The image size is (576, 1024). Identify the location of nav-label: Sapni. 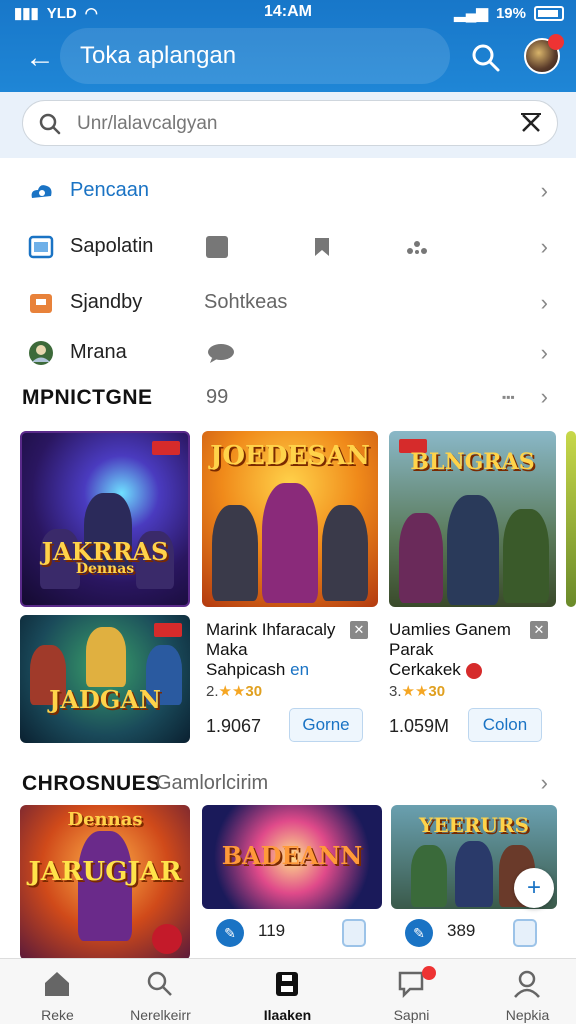
(411, 1015).